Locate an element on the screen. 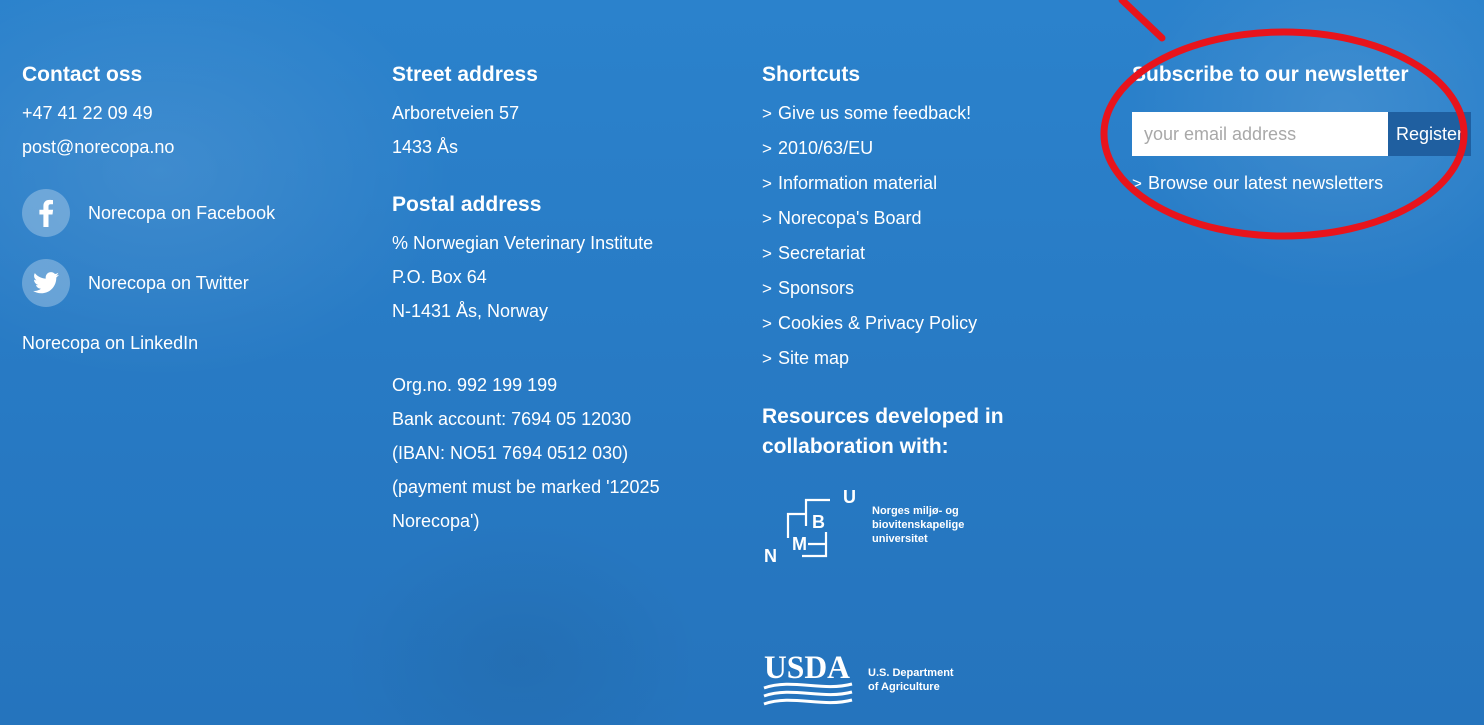  postal-address-line: P.O. Box 64 is located at coordinates (439, 277).